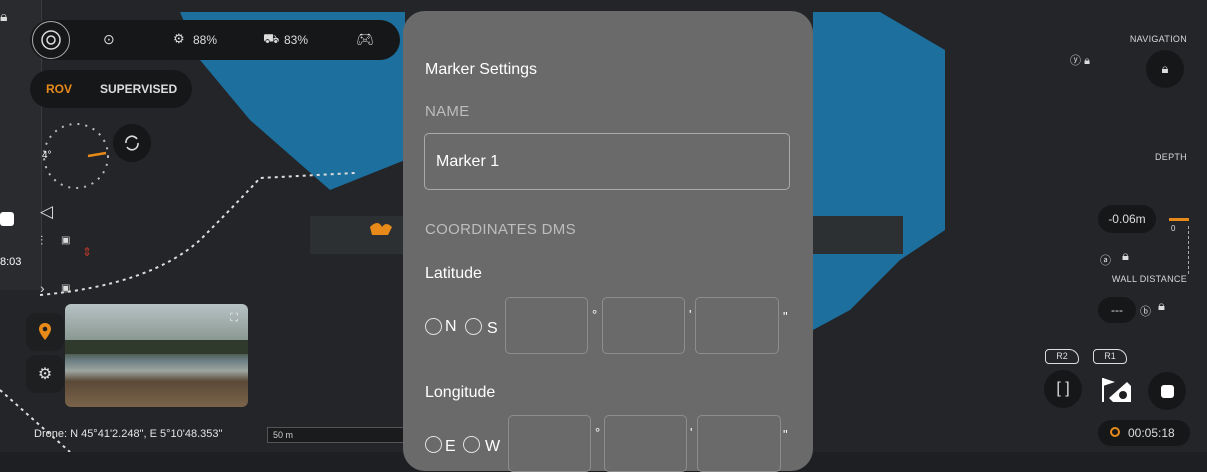 This screenshot has height=472, width=1207. I want to click on scale-label: 50 m, so click(283, 435).